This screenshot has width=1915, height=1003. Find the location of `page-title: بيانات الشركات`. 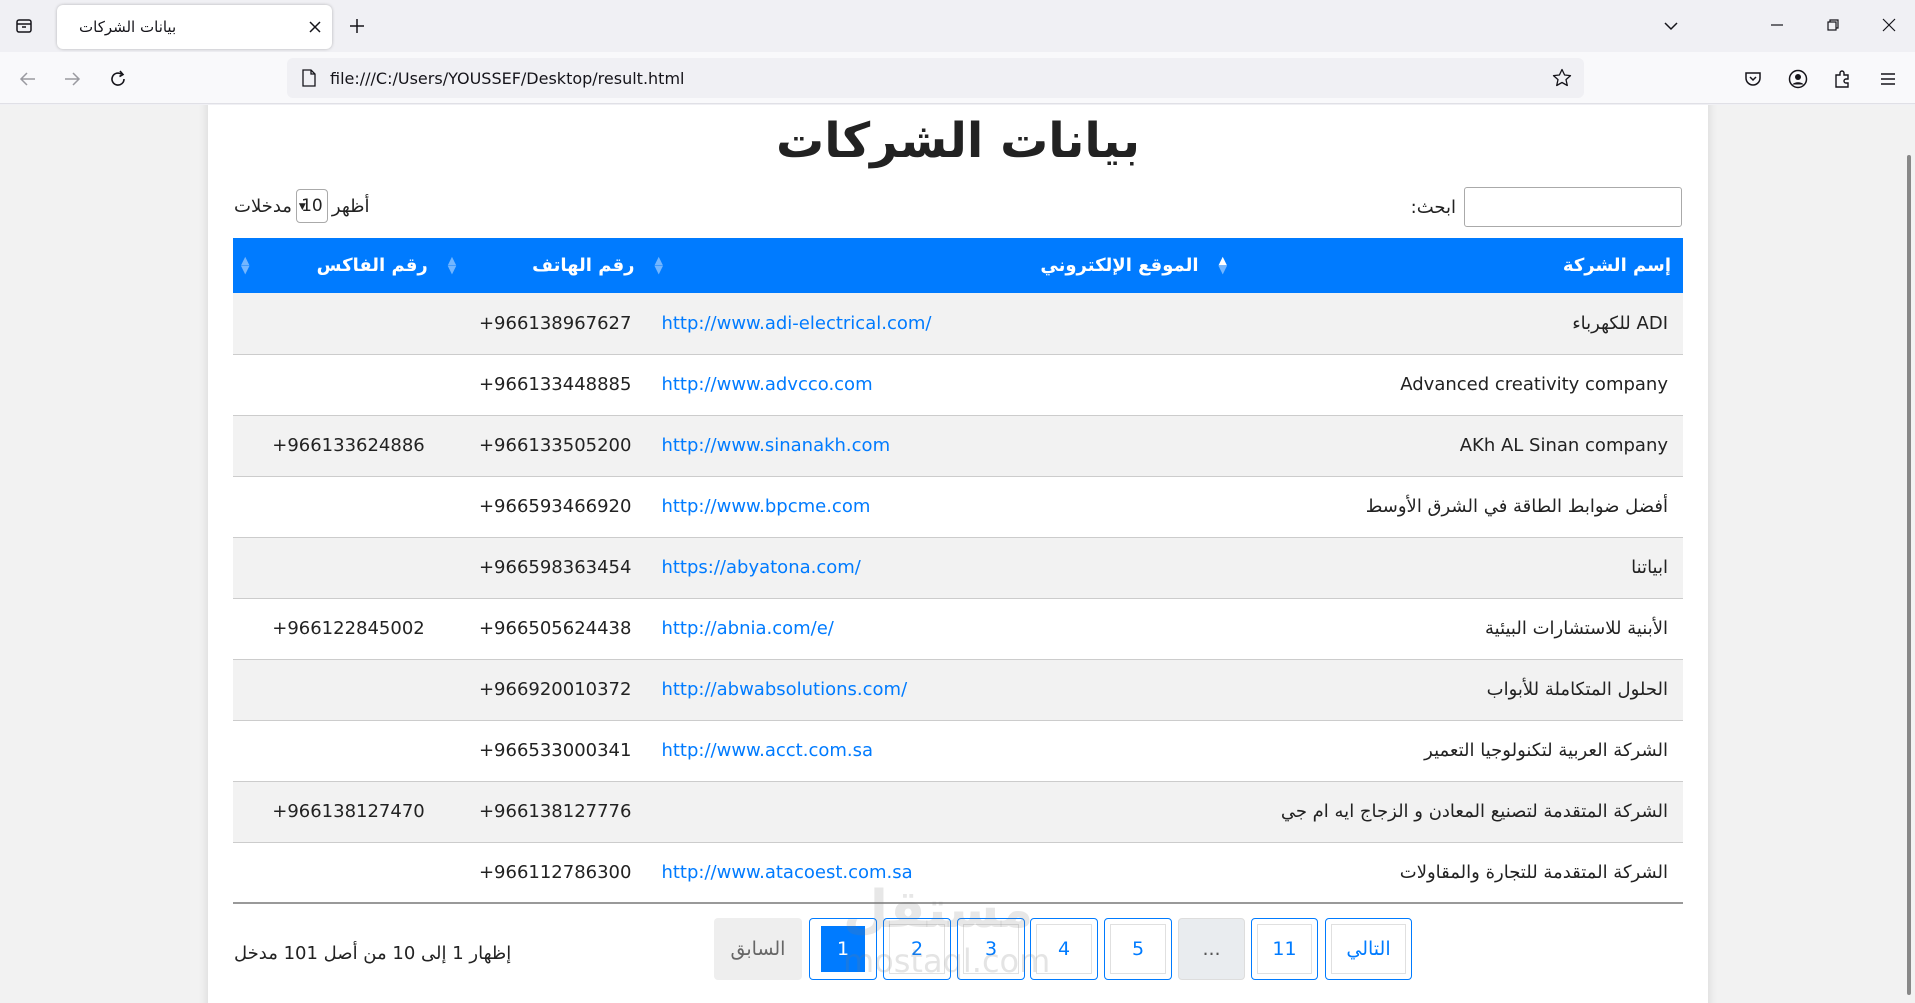

page-title: بيانات الشركات is located at coordinates (958, 141).